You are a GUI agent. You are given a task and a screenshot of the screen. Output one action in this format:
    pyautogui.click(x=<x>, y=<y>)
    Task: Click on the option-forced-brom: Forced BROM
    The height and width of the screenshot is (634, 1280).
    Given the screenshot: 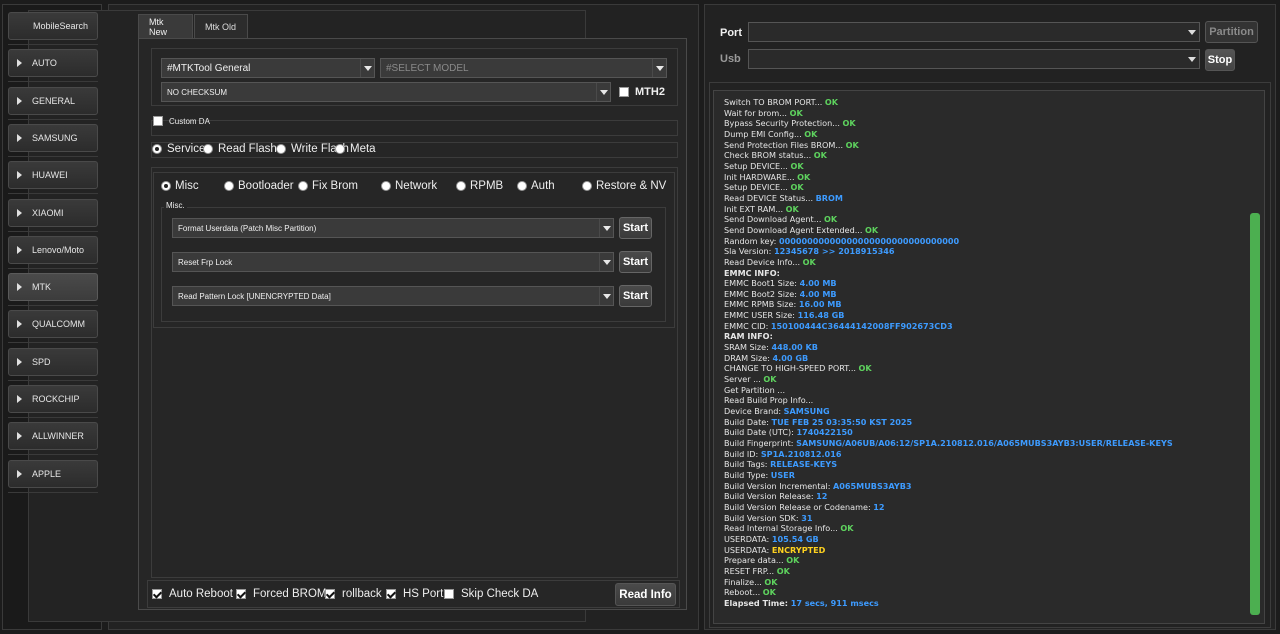 What is the action you would take?
    pyautogui.click(x=281, y=594)
    